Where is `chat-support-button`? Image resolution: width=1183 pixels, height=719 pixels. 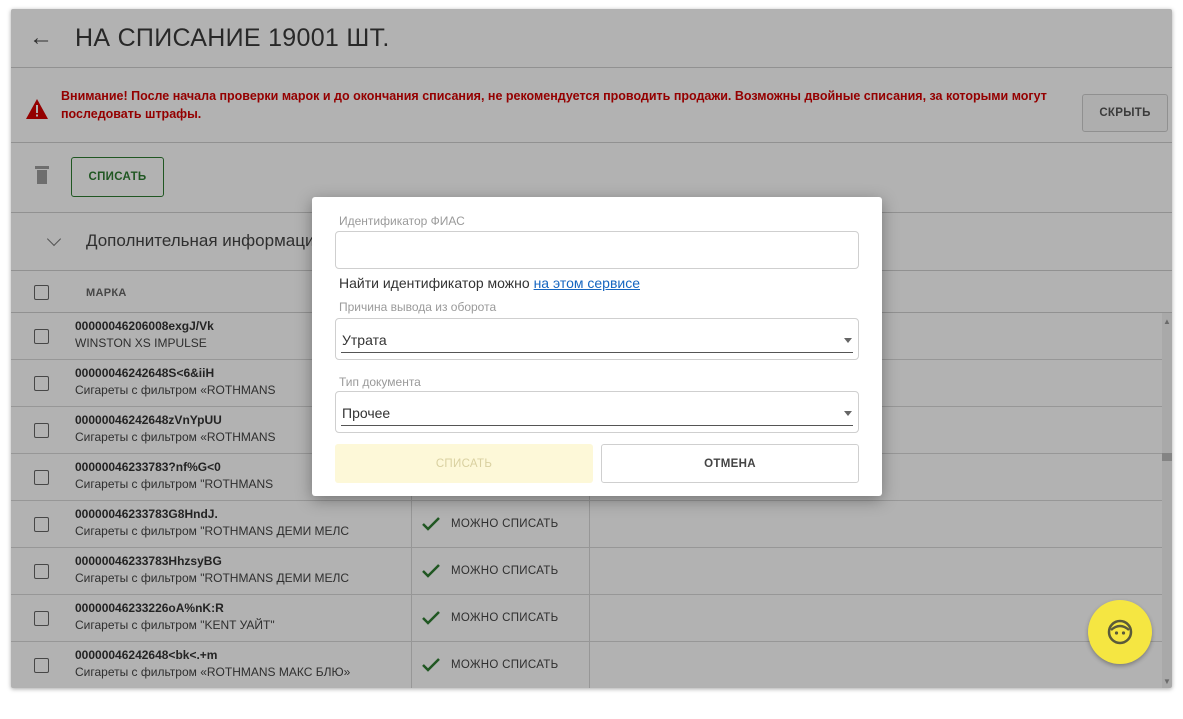 chat-support-button is located at coordinates (1120, 632).